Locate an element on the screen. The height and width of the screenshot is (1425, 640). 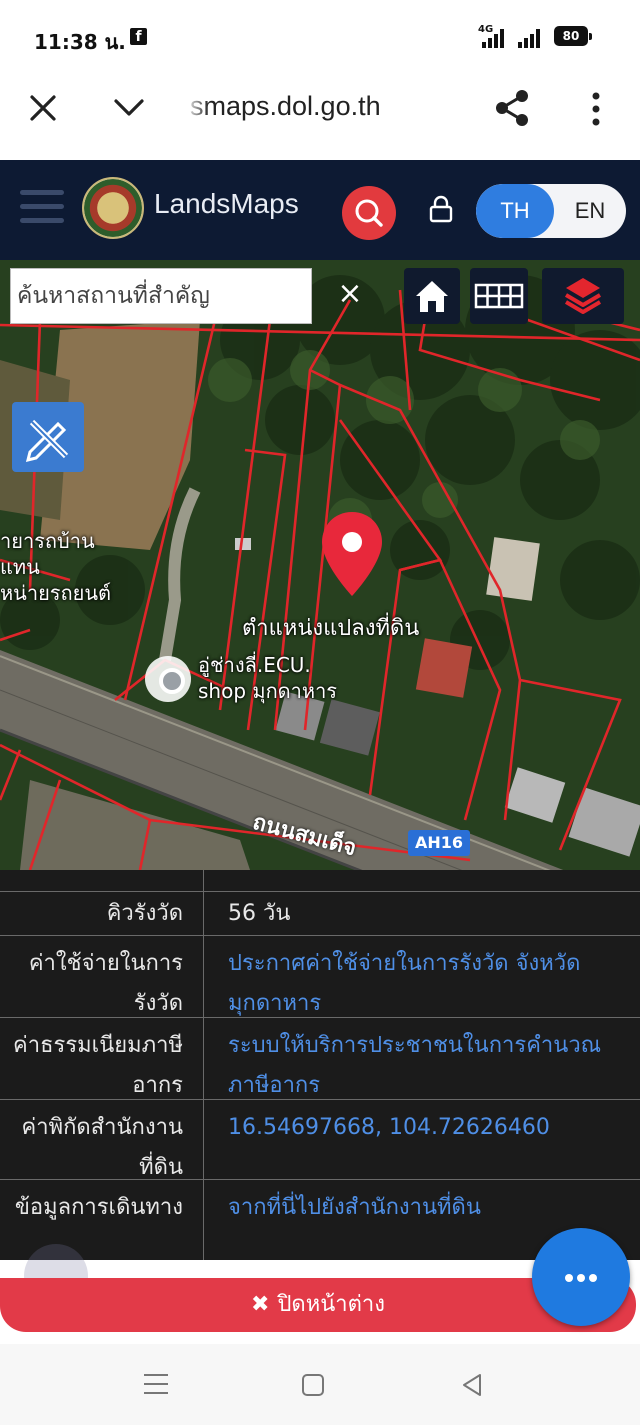
close-tab-icon is located at coordinates (43, 108).